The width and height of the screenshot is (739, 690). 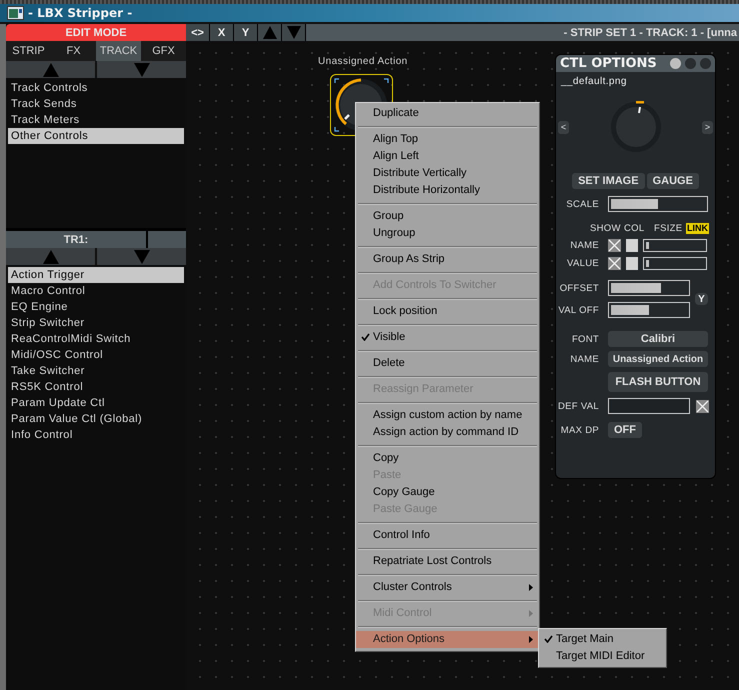 What do you see at coordinates (605, 228) in the screenshot?
I see `column-header: SHOW` at bounding box center [605, 228].